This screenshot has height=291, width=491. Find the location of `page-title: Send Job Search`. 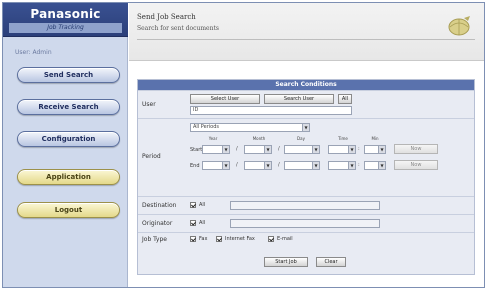

page-title: Send Job Search is located at coordinates (166, 17).